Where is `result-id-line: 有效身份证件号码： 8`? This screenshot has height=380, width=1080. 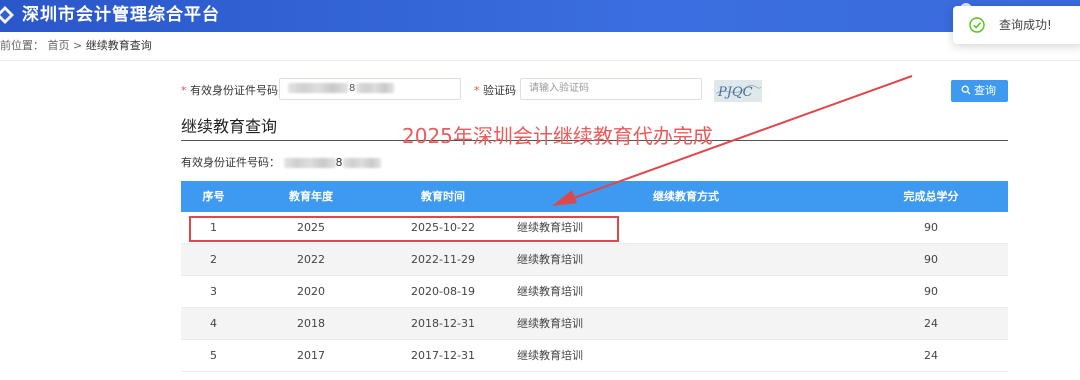 result-id-line: 有效身份证件号码： 8 is located at coordinates (281, 163).